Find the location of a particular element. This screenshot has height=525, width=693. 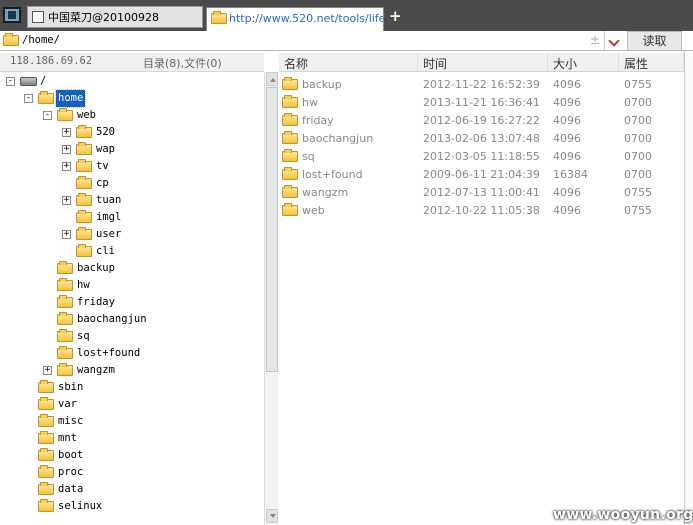

tree-item: misc is located at coordinates (132, 421).